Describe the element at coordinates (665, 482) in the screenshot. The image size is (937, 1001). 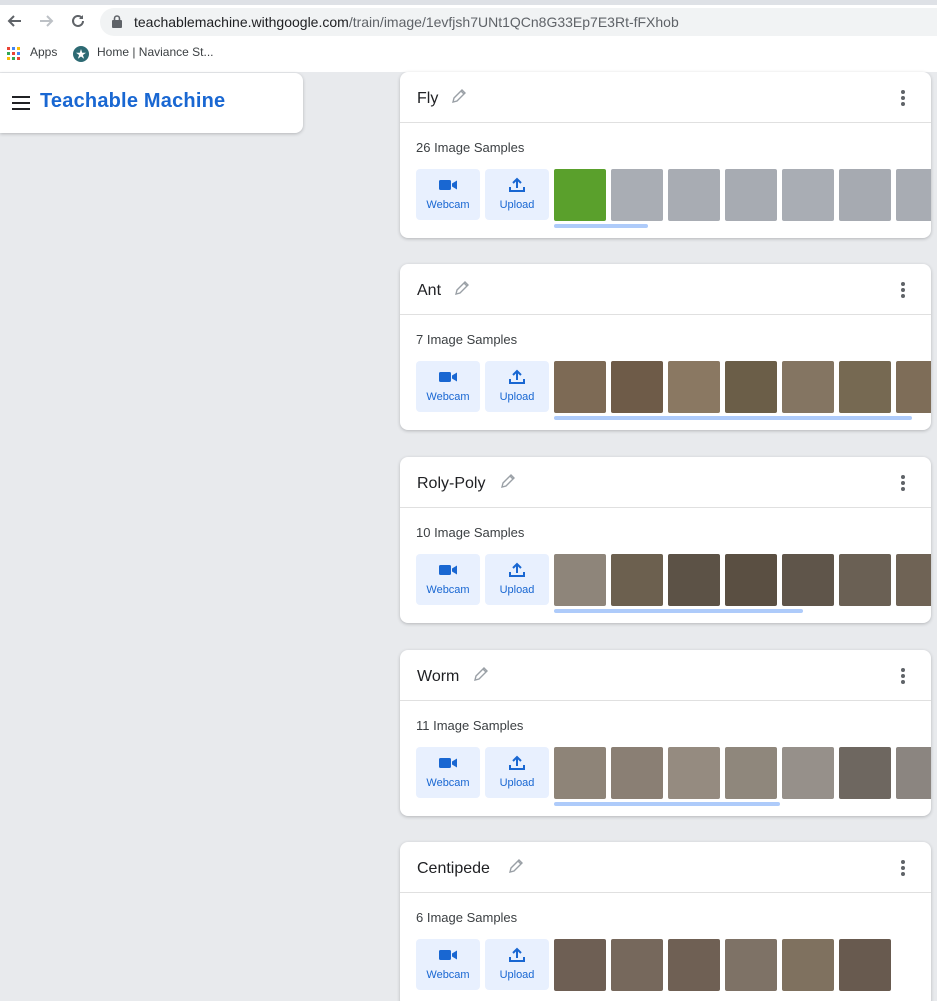
I see `class-card-header: Roly-Poly` at that location.